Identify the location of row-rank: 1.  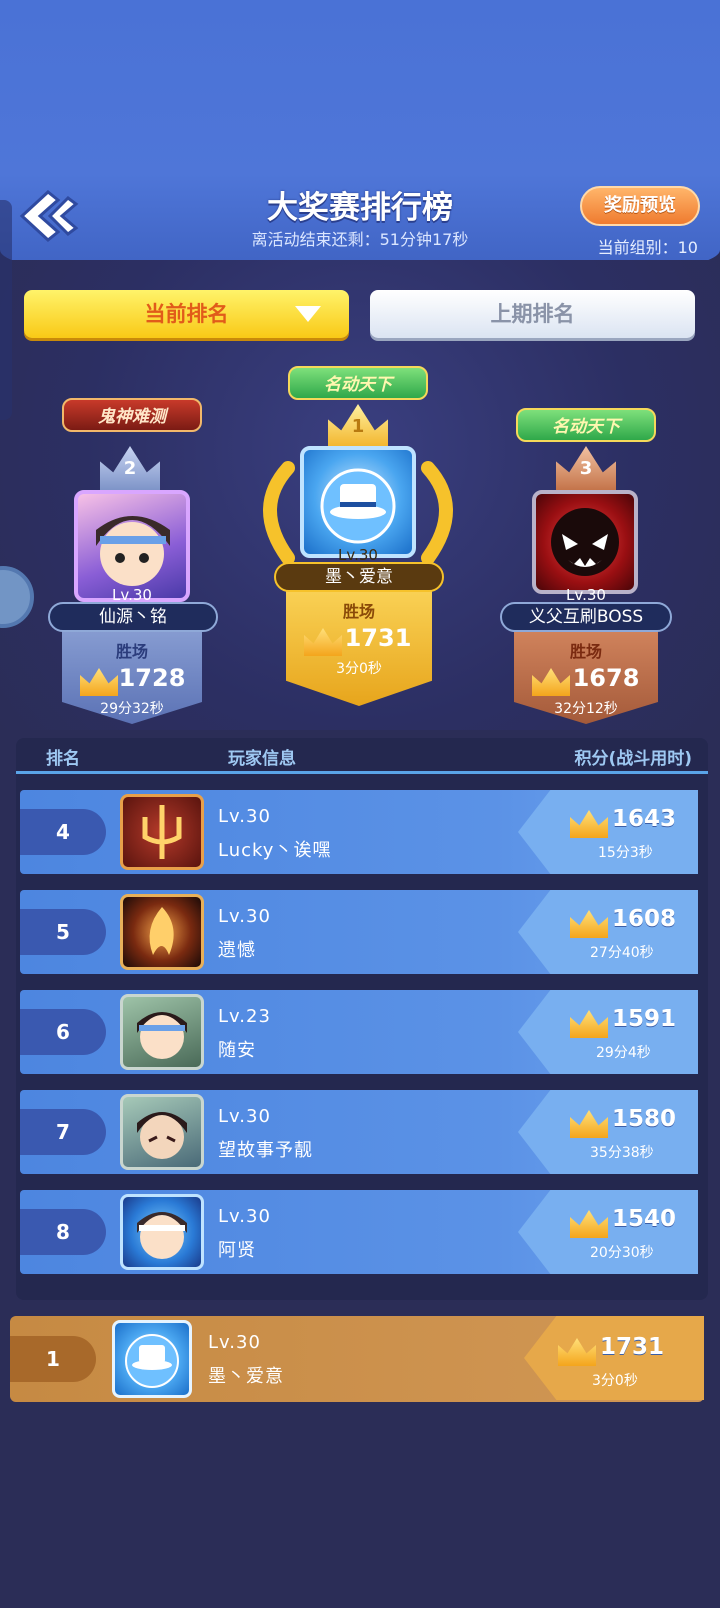
(53, 1359).